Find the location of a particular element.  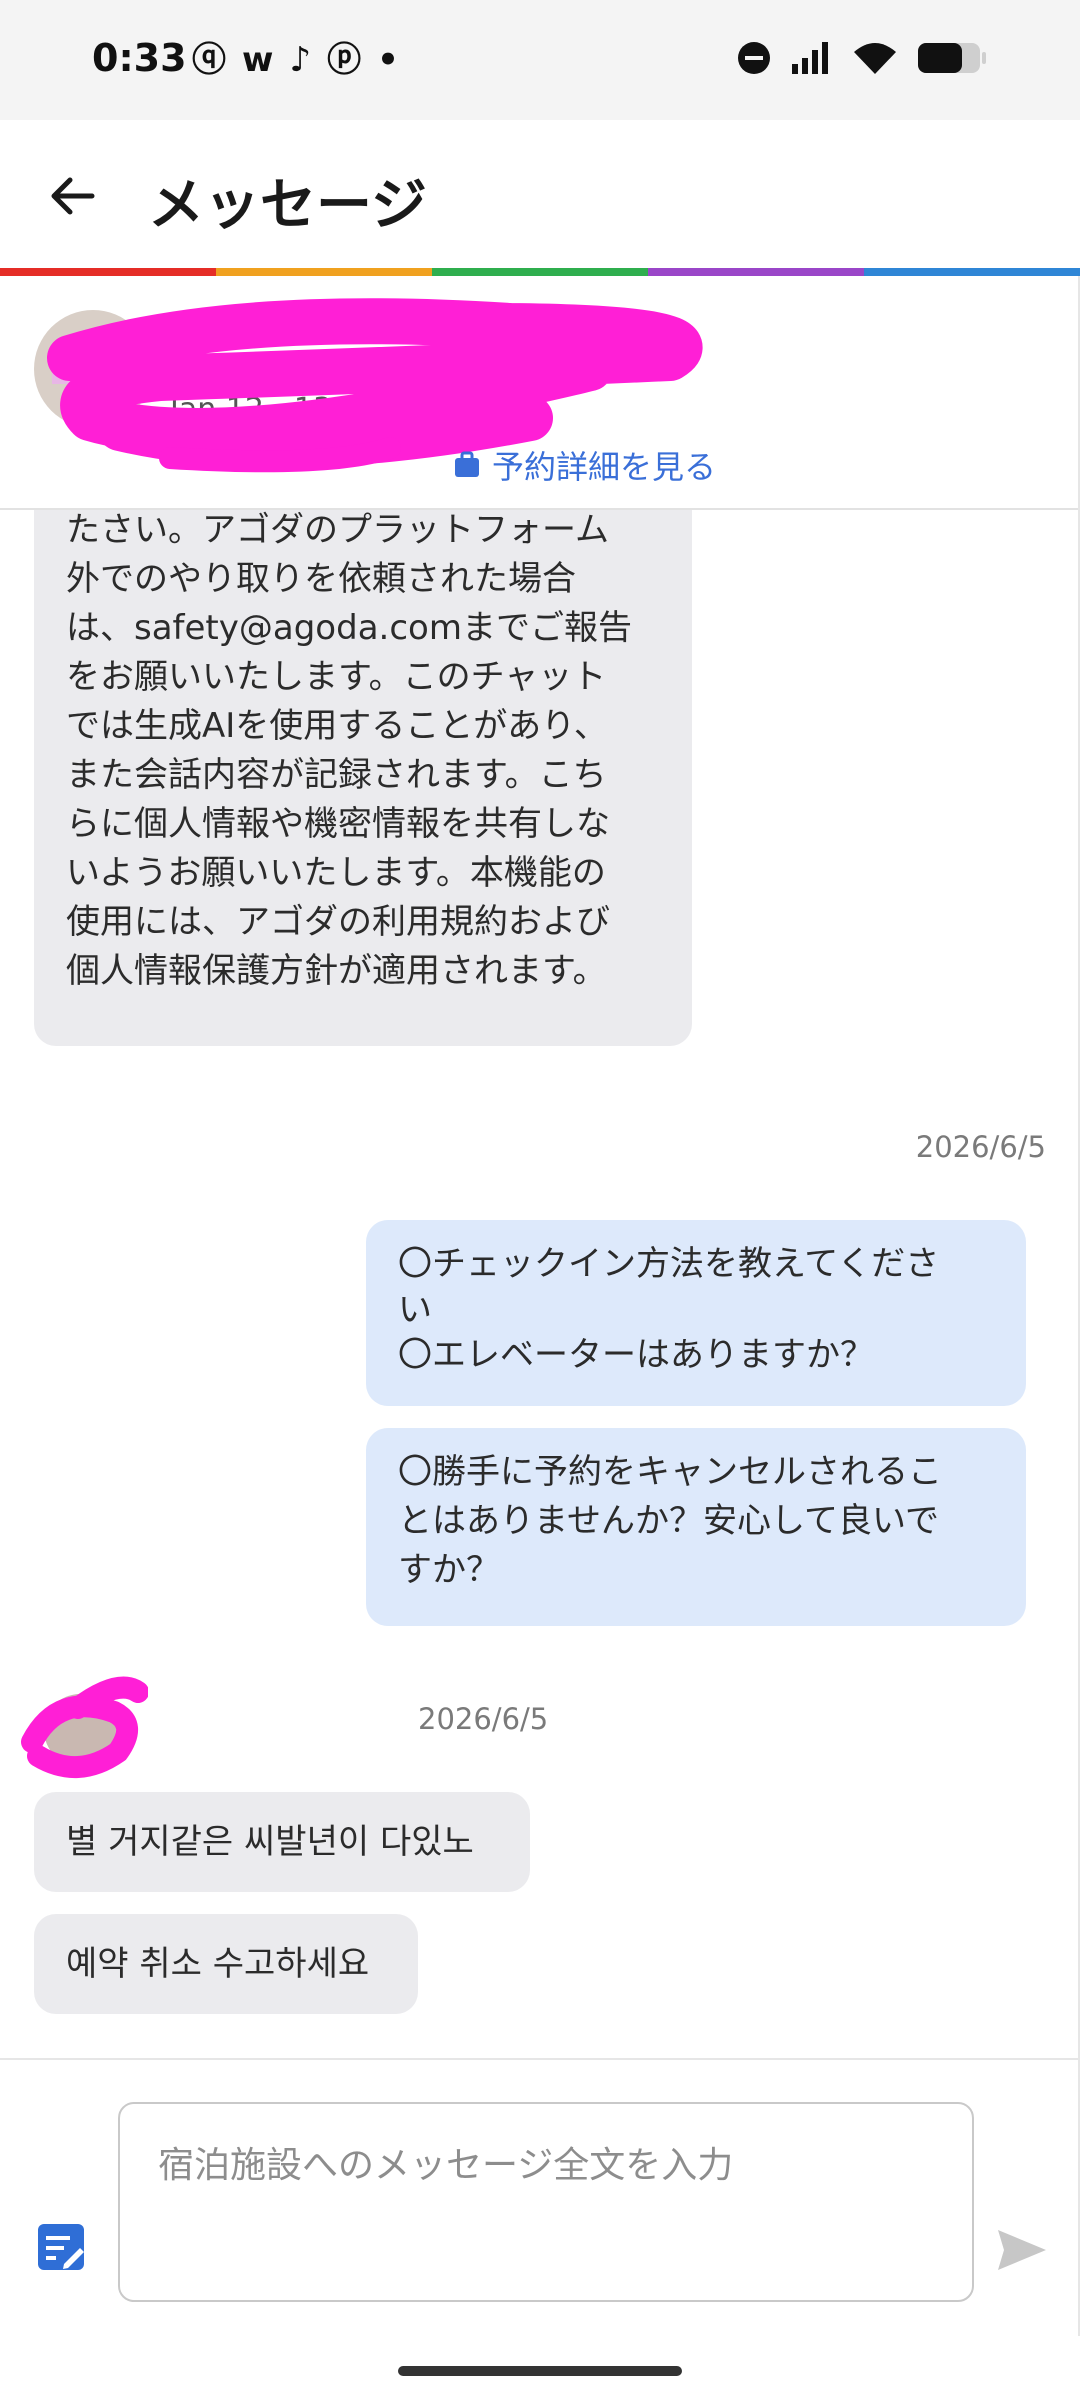

system-notice-line: 個人情報保護方針が適用されます。 is located at coordinates (336, 971).